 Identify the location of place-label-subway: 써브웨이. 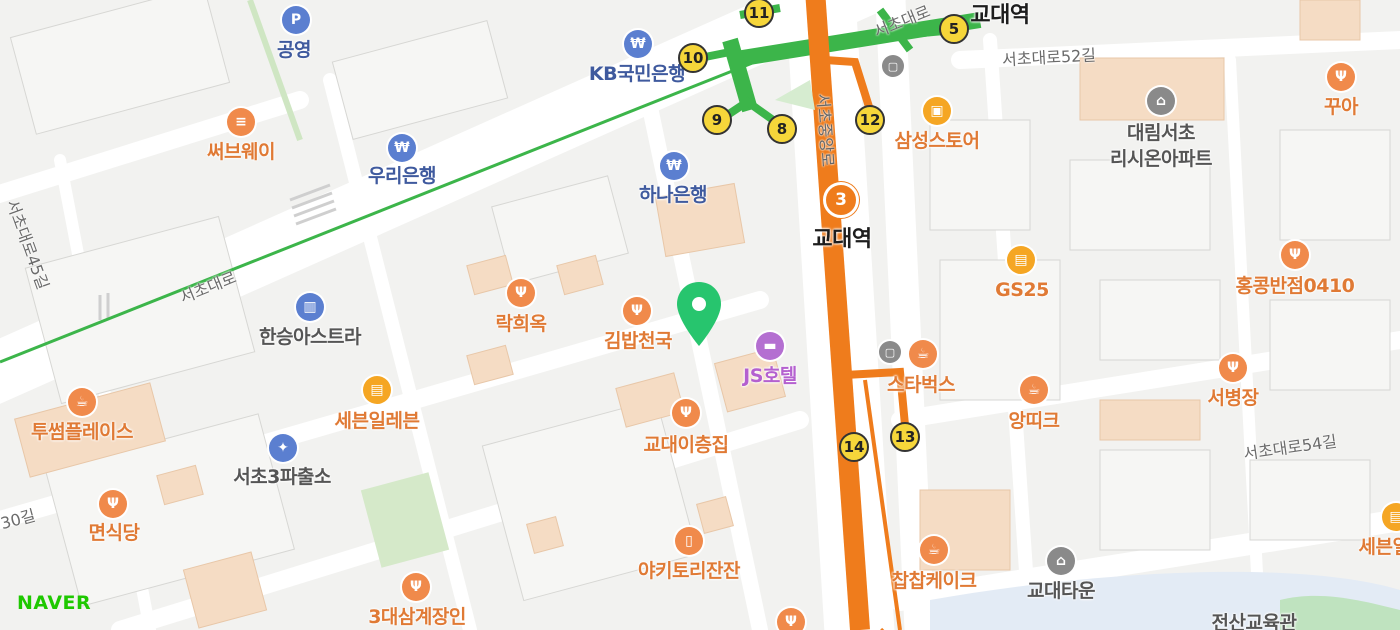
(241, 152).